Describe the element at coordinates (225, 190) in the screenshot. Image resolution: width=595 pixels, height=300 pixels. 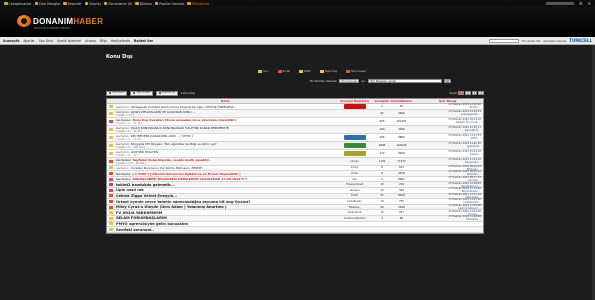
I see `topic-link: Uplo nasıl rak` at that location.